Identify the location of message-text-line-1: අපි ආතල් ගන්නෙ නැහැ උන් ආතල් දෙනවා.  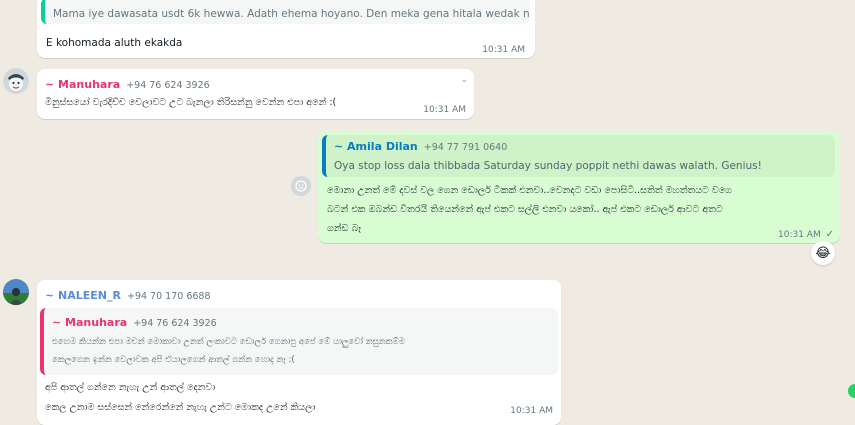
(130, 387).